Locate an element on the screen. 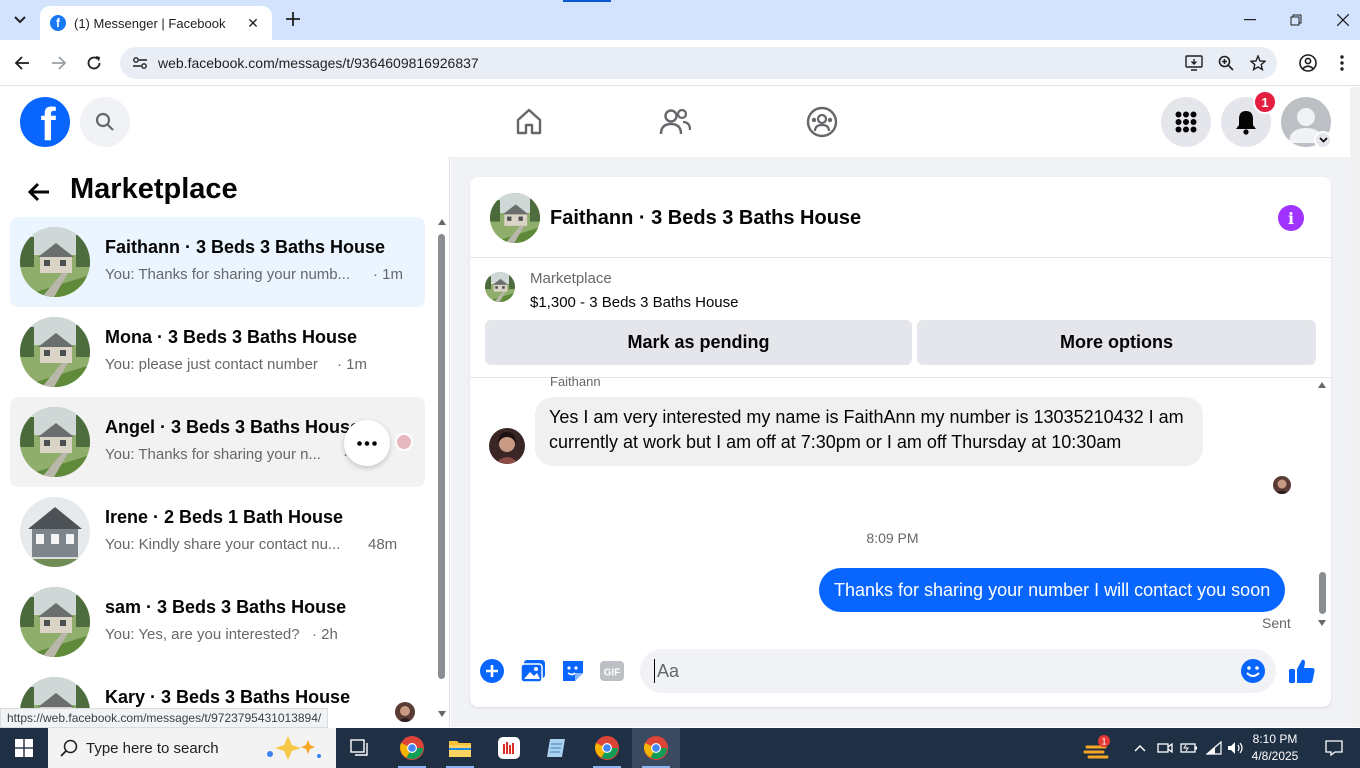 The width and height of the screenshot is (1360, 768). conversation-preview: You: please just contact number is located at coordinates (211, 364).